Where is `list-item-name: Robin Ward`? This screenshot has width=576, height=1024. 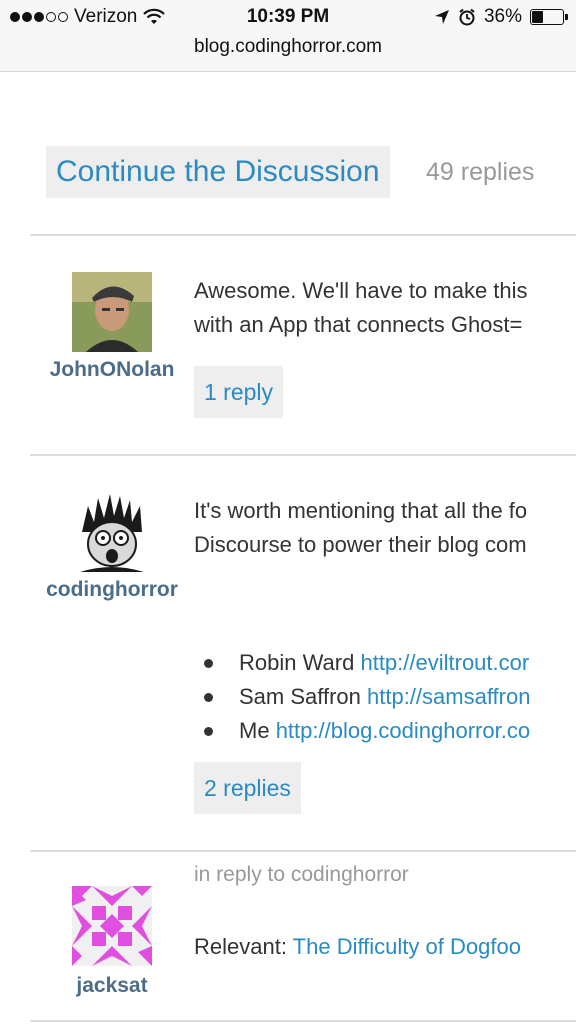
list-item-name: Robin Ward is located at coordinates (297, 662).